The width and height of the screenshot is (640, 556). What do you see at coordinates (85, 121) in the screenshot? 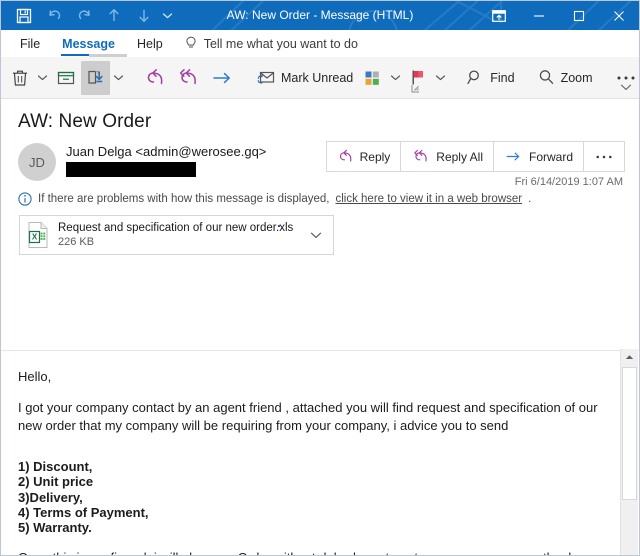
I see `page-title: AW: New Order` at bounding box center [85, 121].